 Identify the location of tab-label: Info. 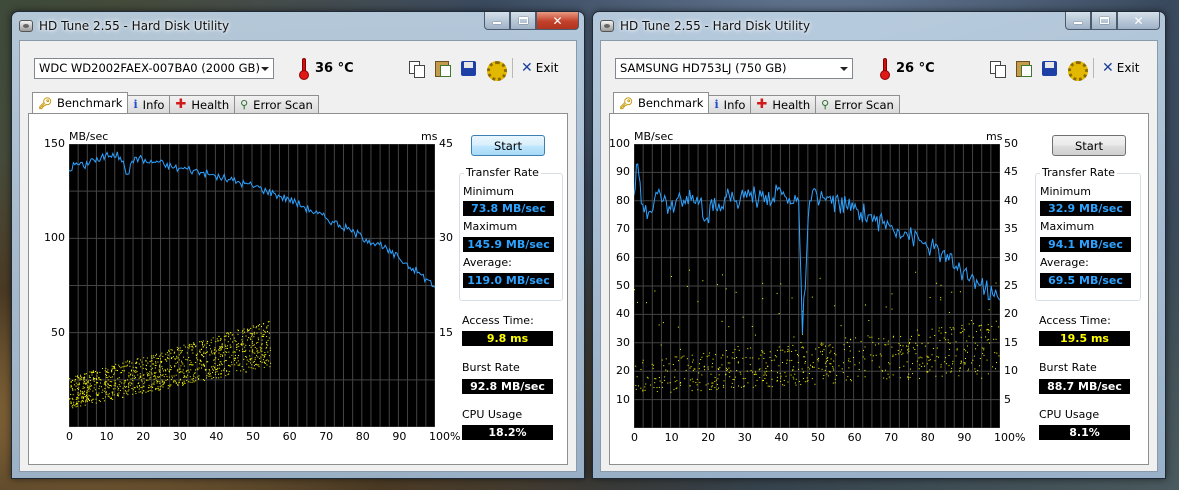
(734, 104).